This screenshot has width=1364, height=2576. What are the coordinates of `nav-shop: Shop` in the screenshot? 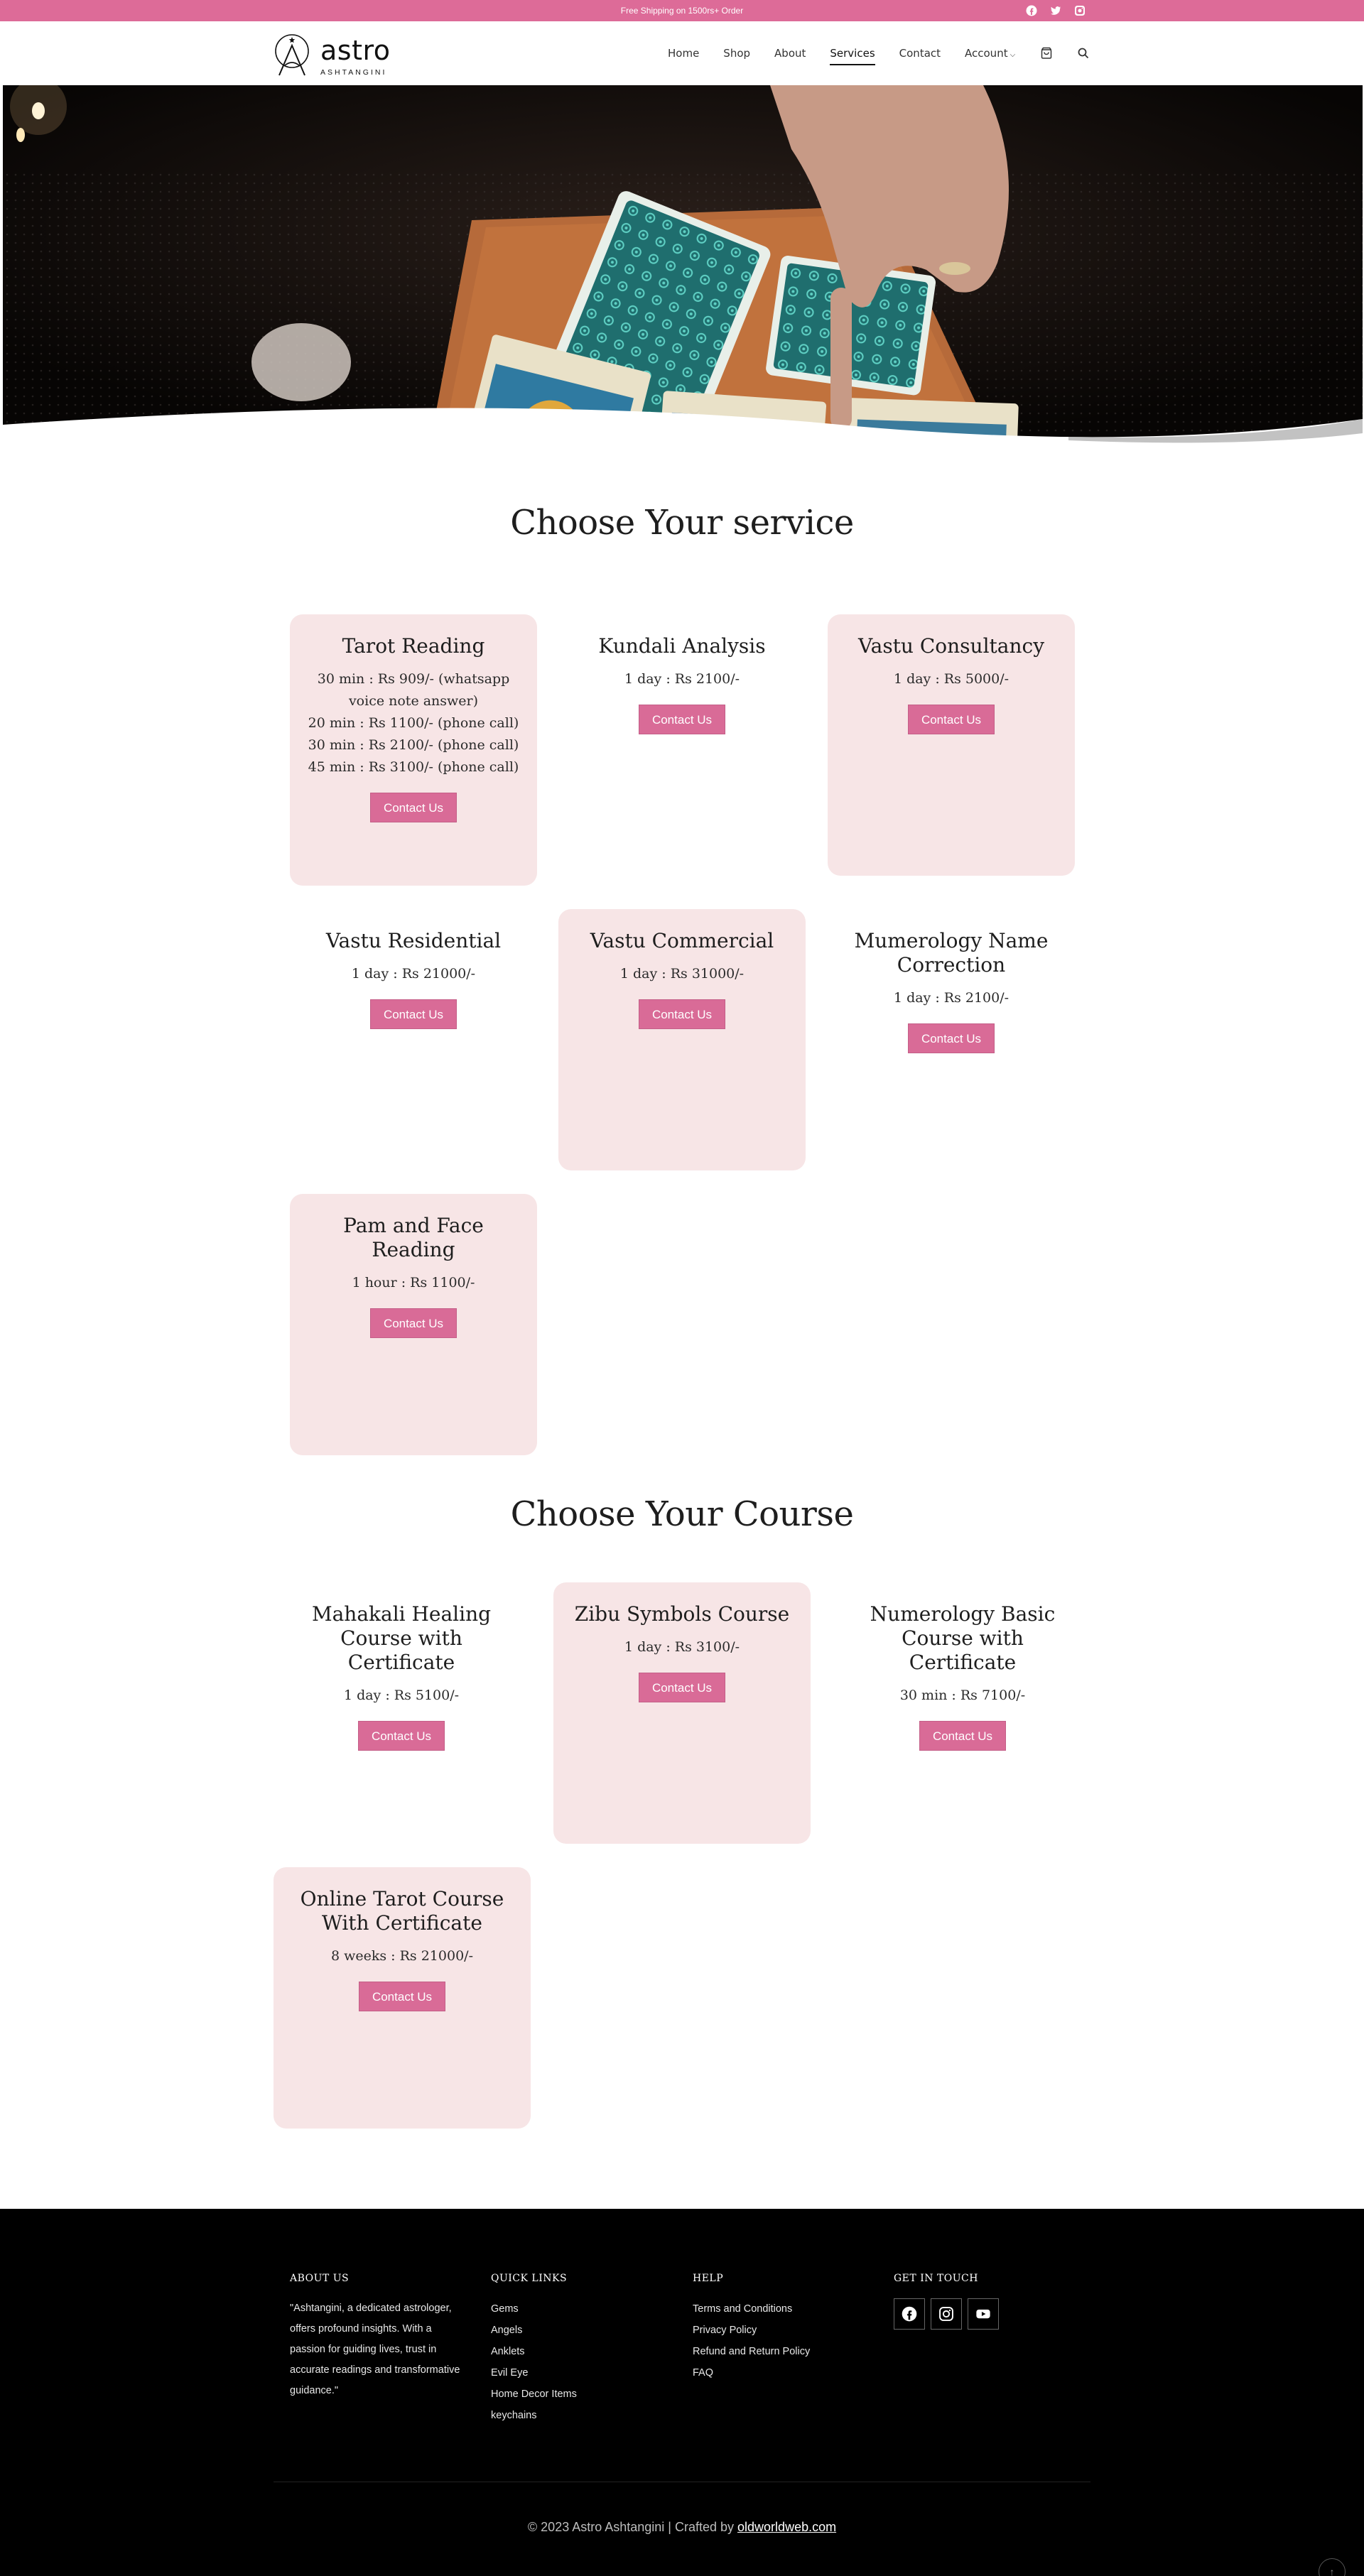 It's located at (736, 54).